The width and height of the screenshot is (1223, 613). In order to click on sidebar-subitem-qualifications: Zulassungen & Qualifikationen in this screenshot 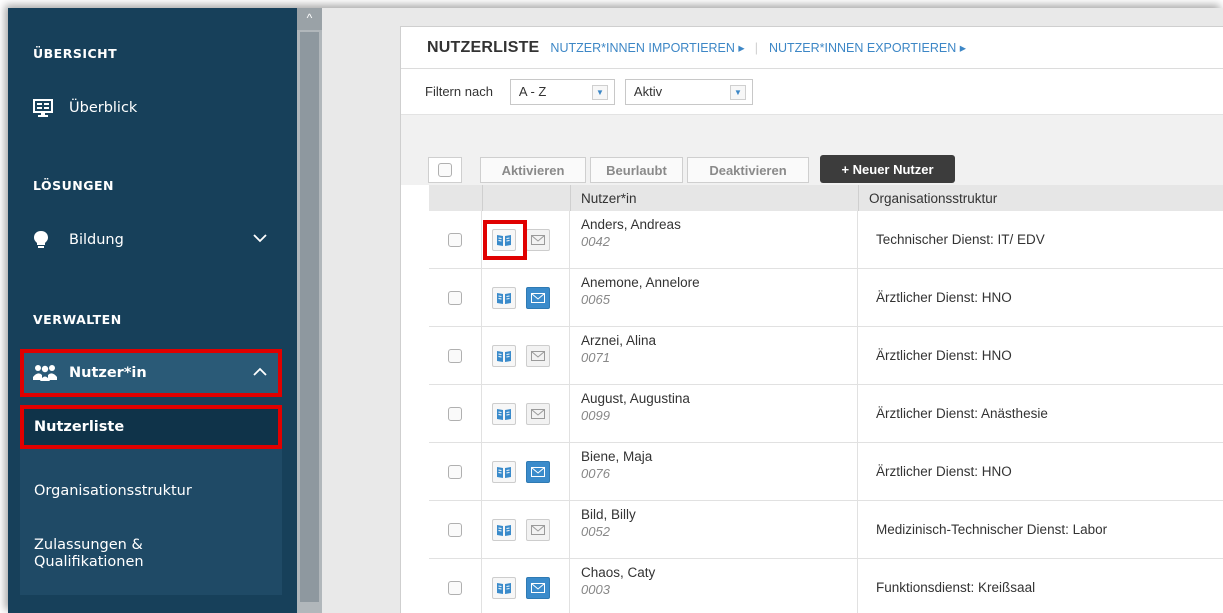, I will do `click(151, 554)`.